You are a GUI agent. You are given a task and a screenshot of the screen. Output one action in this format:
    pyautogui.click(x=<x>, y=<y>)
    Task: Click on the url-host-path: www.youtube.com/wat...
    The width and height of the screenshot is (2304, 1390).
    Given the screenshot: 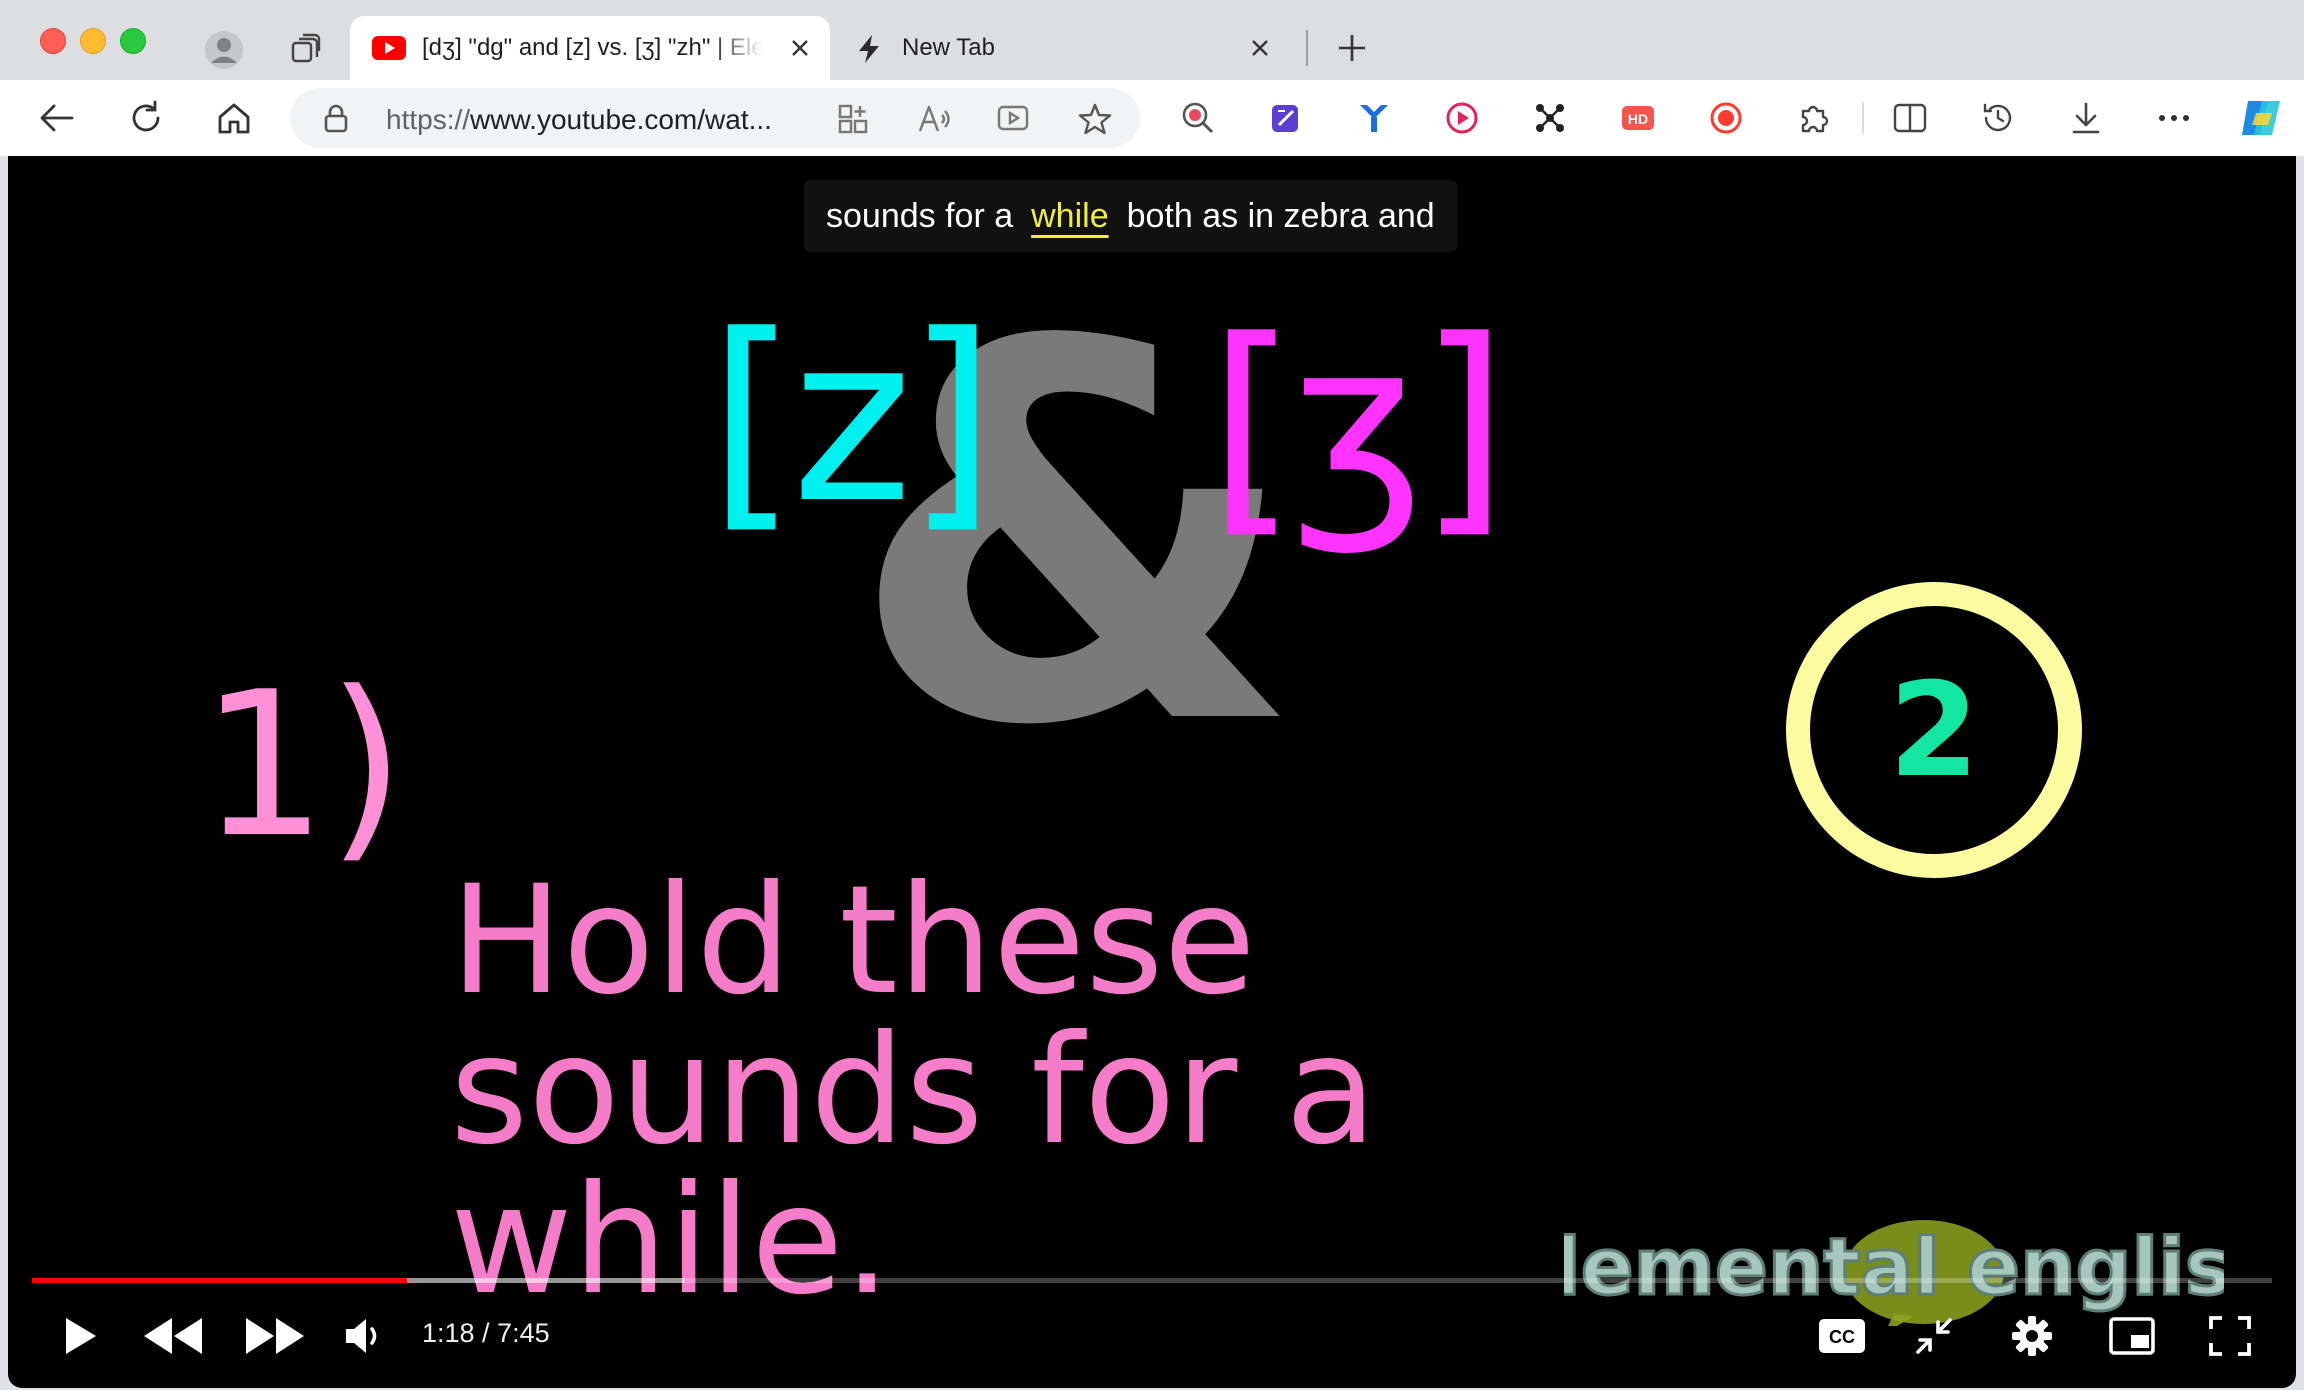 What is the action you would take?
    pyautogui.click(x=621, y=119)
    